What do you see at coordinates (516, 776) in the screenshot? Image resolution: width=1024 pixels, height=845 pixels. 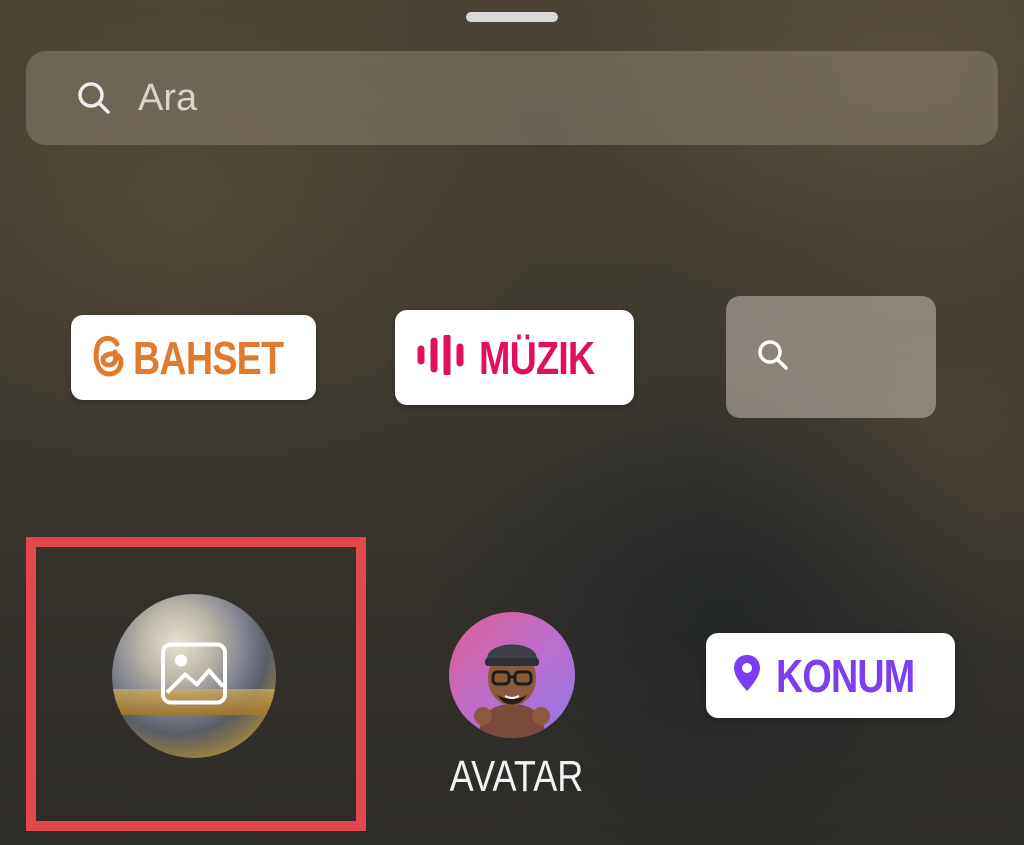 I see `avatar-label: AVATAR` at bounding box center [516, 776].